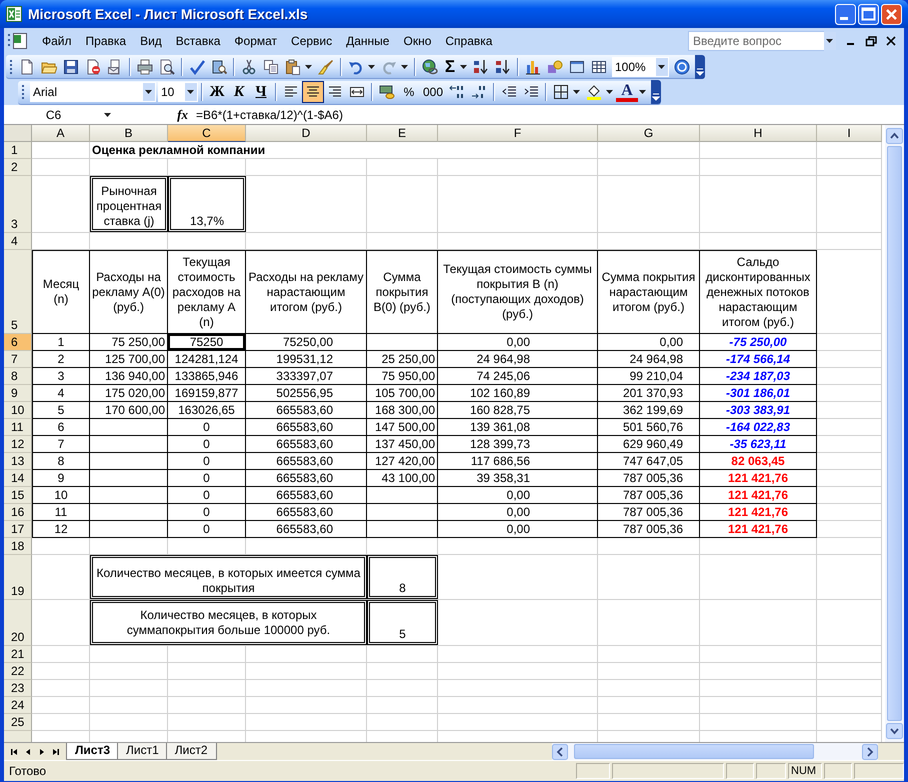 The width and height of the screenshot is (908, 782). Describe the element at coordinates (311, 41) in the screenshot. I see `menu-item: Сервис` at that location.